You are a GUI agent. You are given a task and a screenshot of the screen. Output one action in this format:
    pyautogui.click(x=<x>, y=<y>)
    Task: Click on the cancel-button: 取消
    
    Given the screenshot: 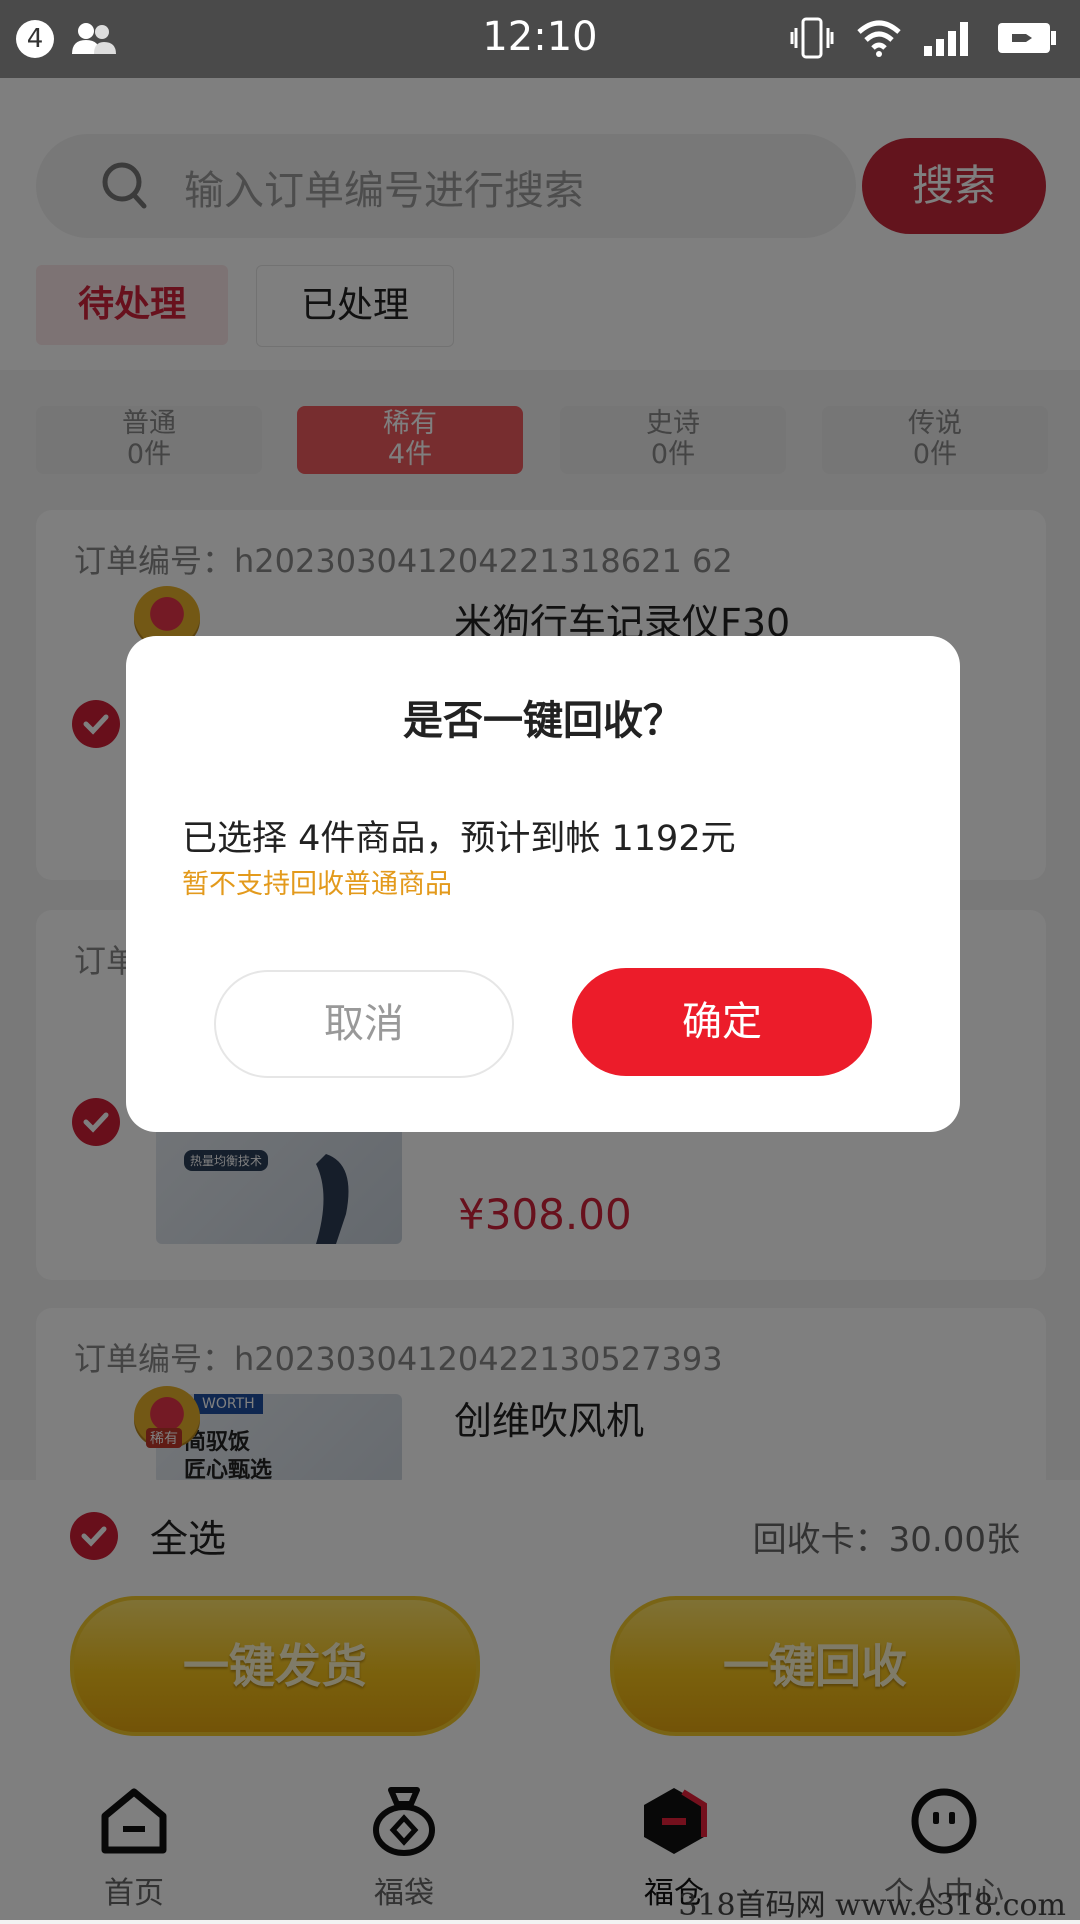 What is the action you would take?
    pyautogui.click(x=364, y=1024)
    